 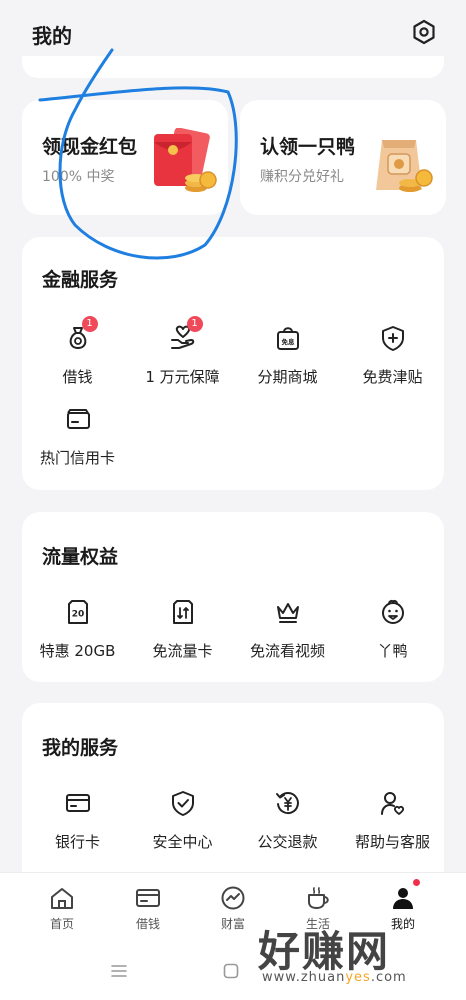 What do you see at coordinates (287, 651) in the screenshot?
I see `item-label: 免流看视频` at bounding box center [287, 651].